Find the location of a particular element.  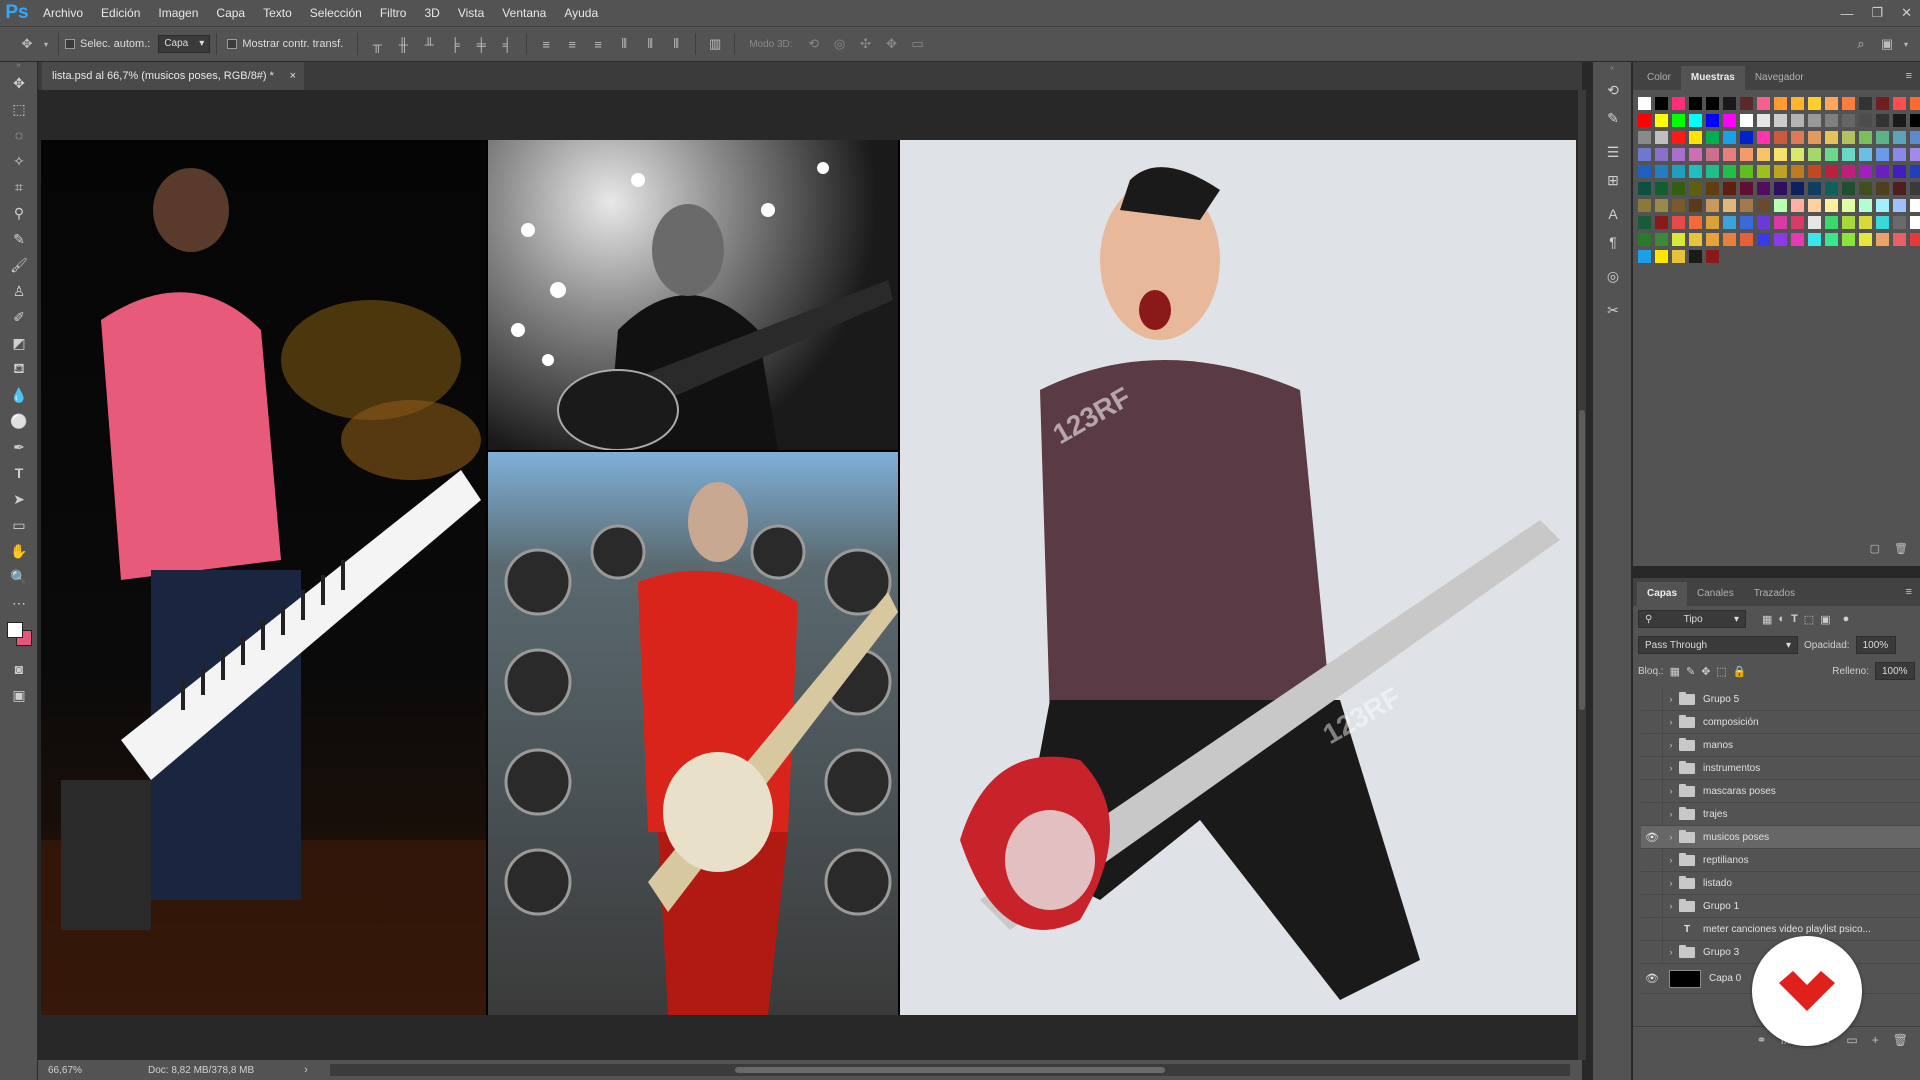

align-bottom-icon: ╨ is located at coordinates (429, 44).